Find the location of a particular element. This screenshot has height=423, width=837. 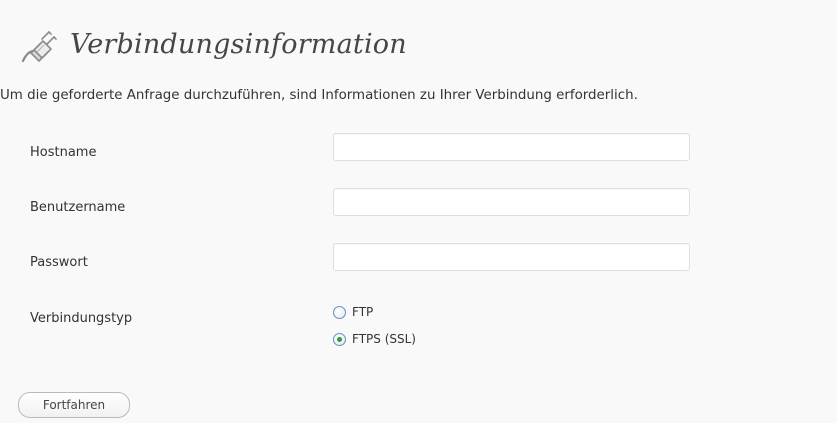

ftp-radio is located at coordinates (339, 312).